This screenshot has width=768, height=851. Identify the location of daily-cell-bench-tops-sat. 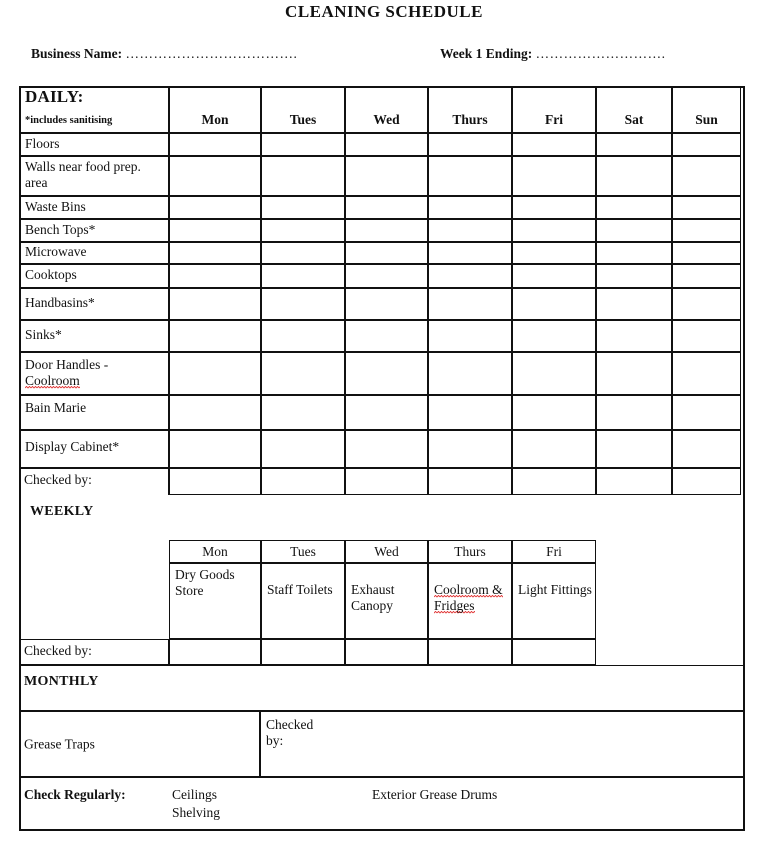
(634, 230).